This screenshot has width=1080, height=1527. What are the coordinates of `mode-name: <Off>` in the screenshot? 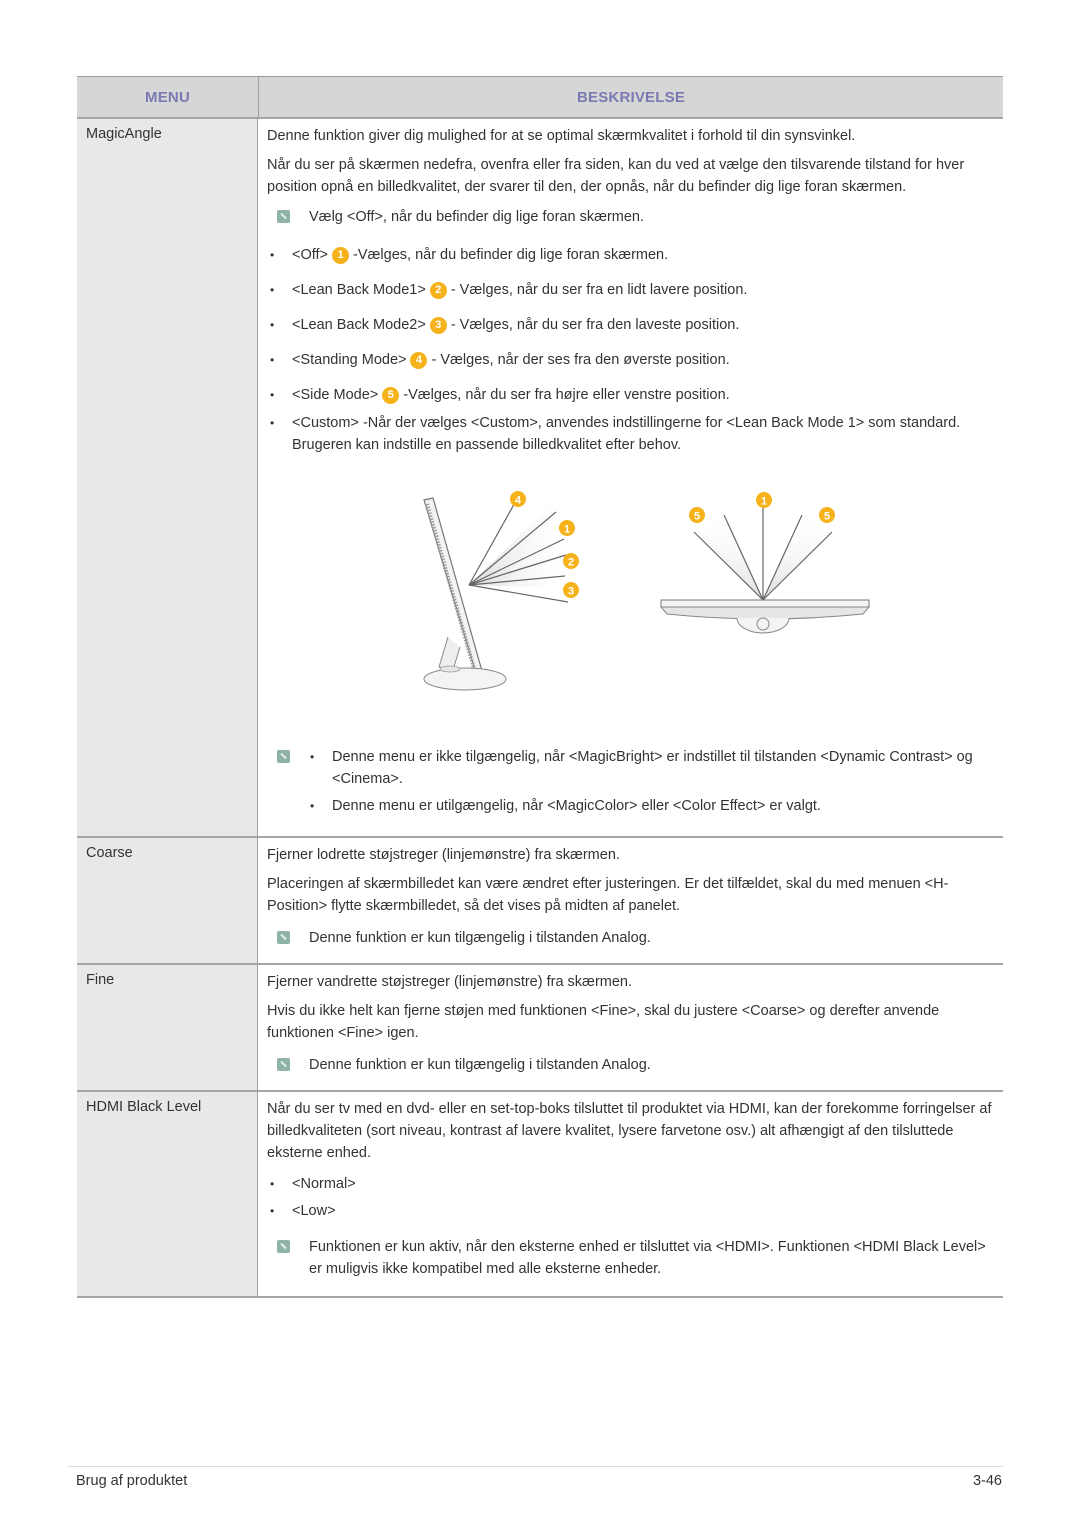 It's located at (310, 255).